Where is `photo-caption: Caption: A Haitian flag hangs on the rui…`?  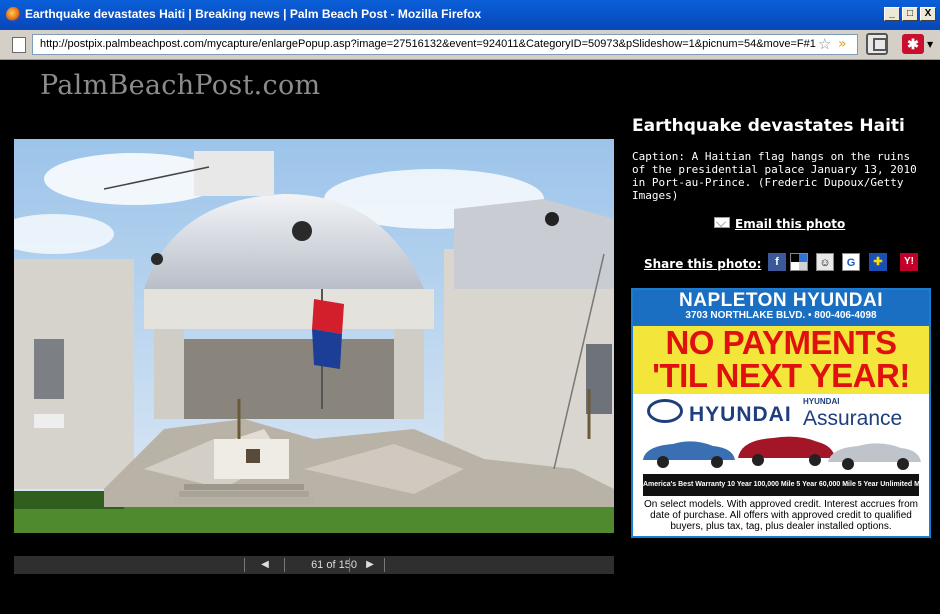 photo-caption: Caption: A Haitian flag hangs on the rui… is located at coordinates (774, 176).